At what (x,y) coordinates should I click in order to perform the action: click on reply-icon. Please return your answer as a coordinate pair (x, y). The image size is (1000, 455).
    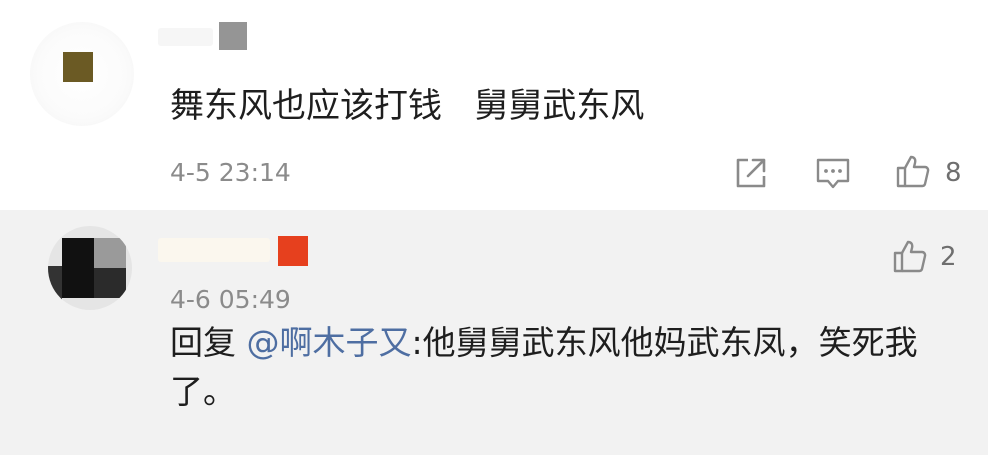
    Looking at the image, I should click on (833, 173).